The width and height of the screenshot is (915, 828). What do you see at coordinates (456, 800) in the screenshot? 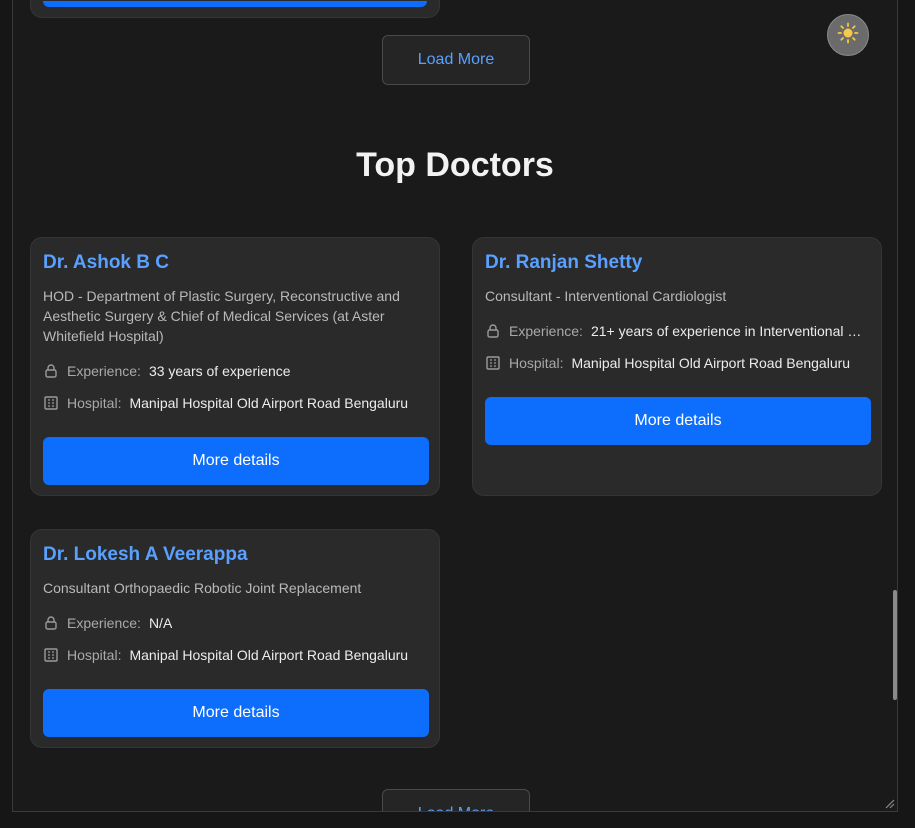
I see `load-more-button-bottom: Load More` at bounding box center [456, 800].